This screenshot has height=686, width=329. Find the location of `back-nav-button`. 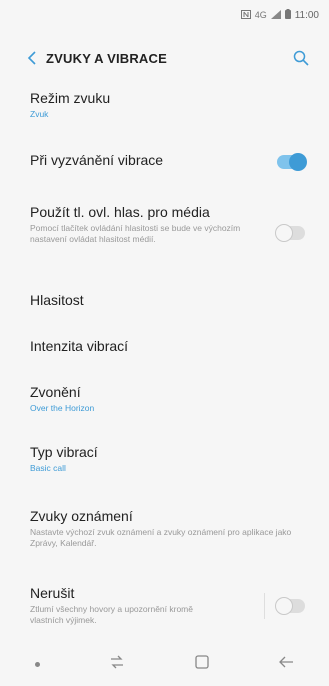

back-nav-button is located at coordinates (286, 664).